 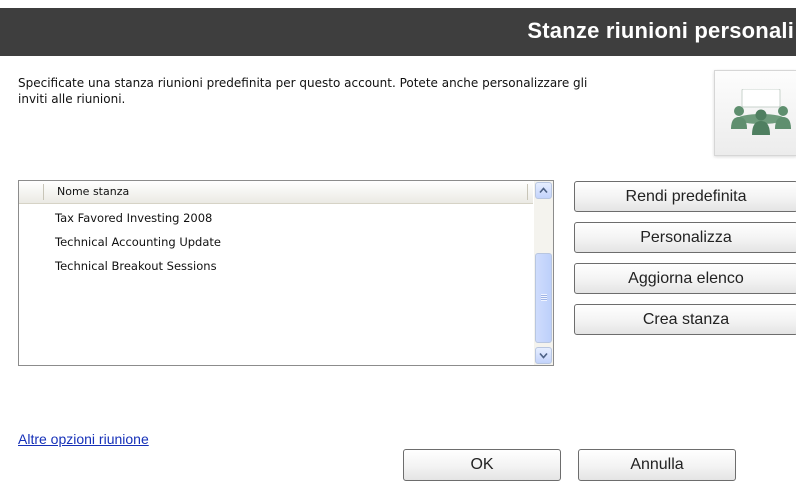 I want to click on scrollbar-thumb, so click(x=543, y=298).